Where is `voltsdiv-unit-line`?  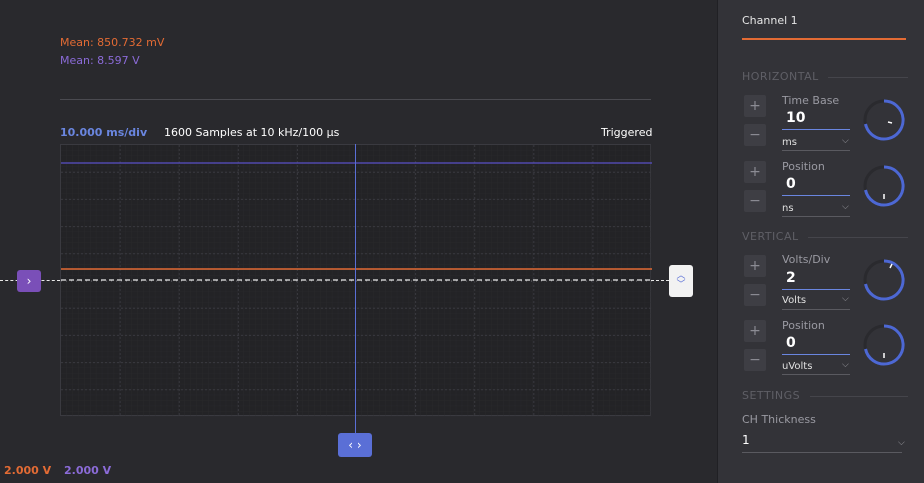 voltsdiv-unit-line is located at coordinates (816, 309).